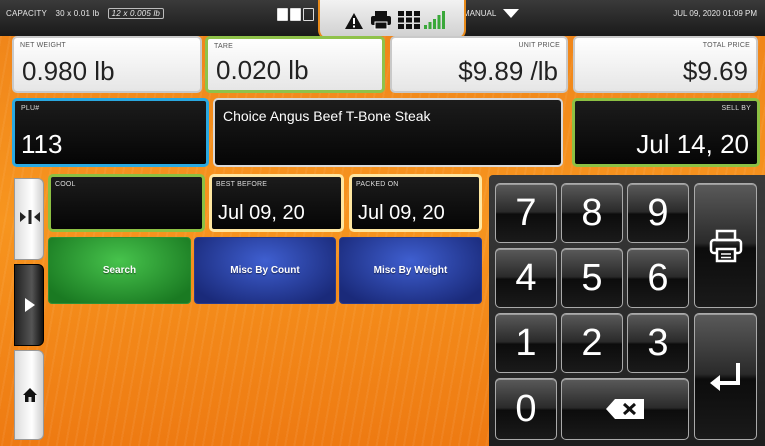 The height and width of the screenshot is (446, 765). I want to click on product-description: Choice Angus Beef T-Bone Steak, so click(388, 132).